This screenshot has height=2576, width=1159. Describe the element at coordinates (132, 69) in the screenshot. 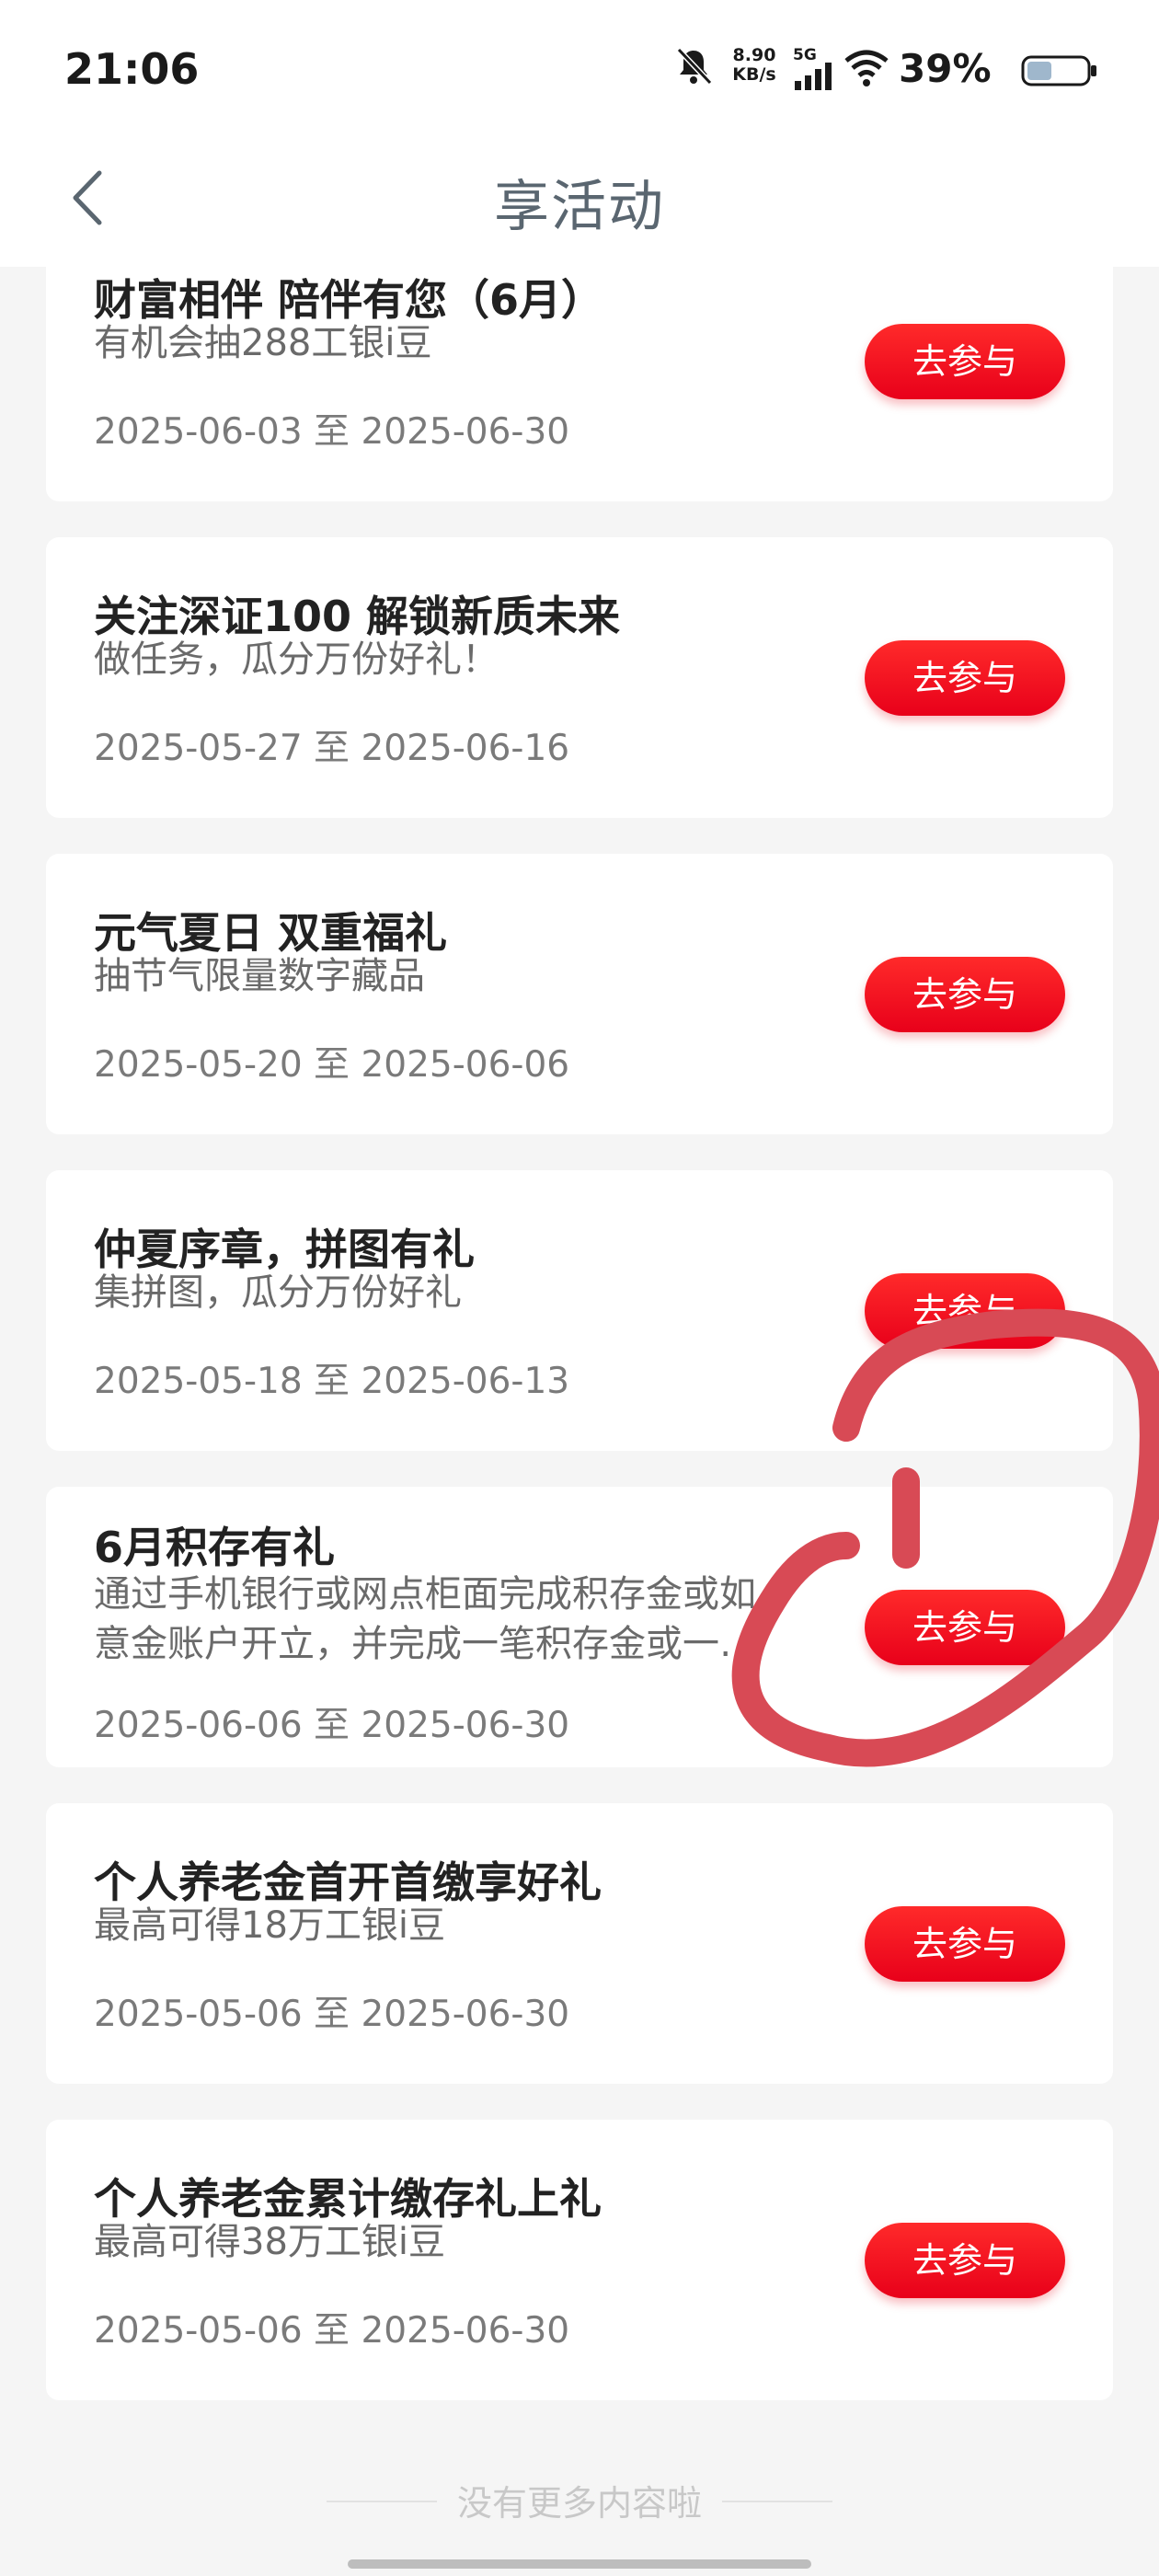

I see `status-time: 21:06` at that location.